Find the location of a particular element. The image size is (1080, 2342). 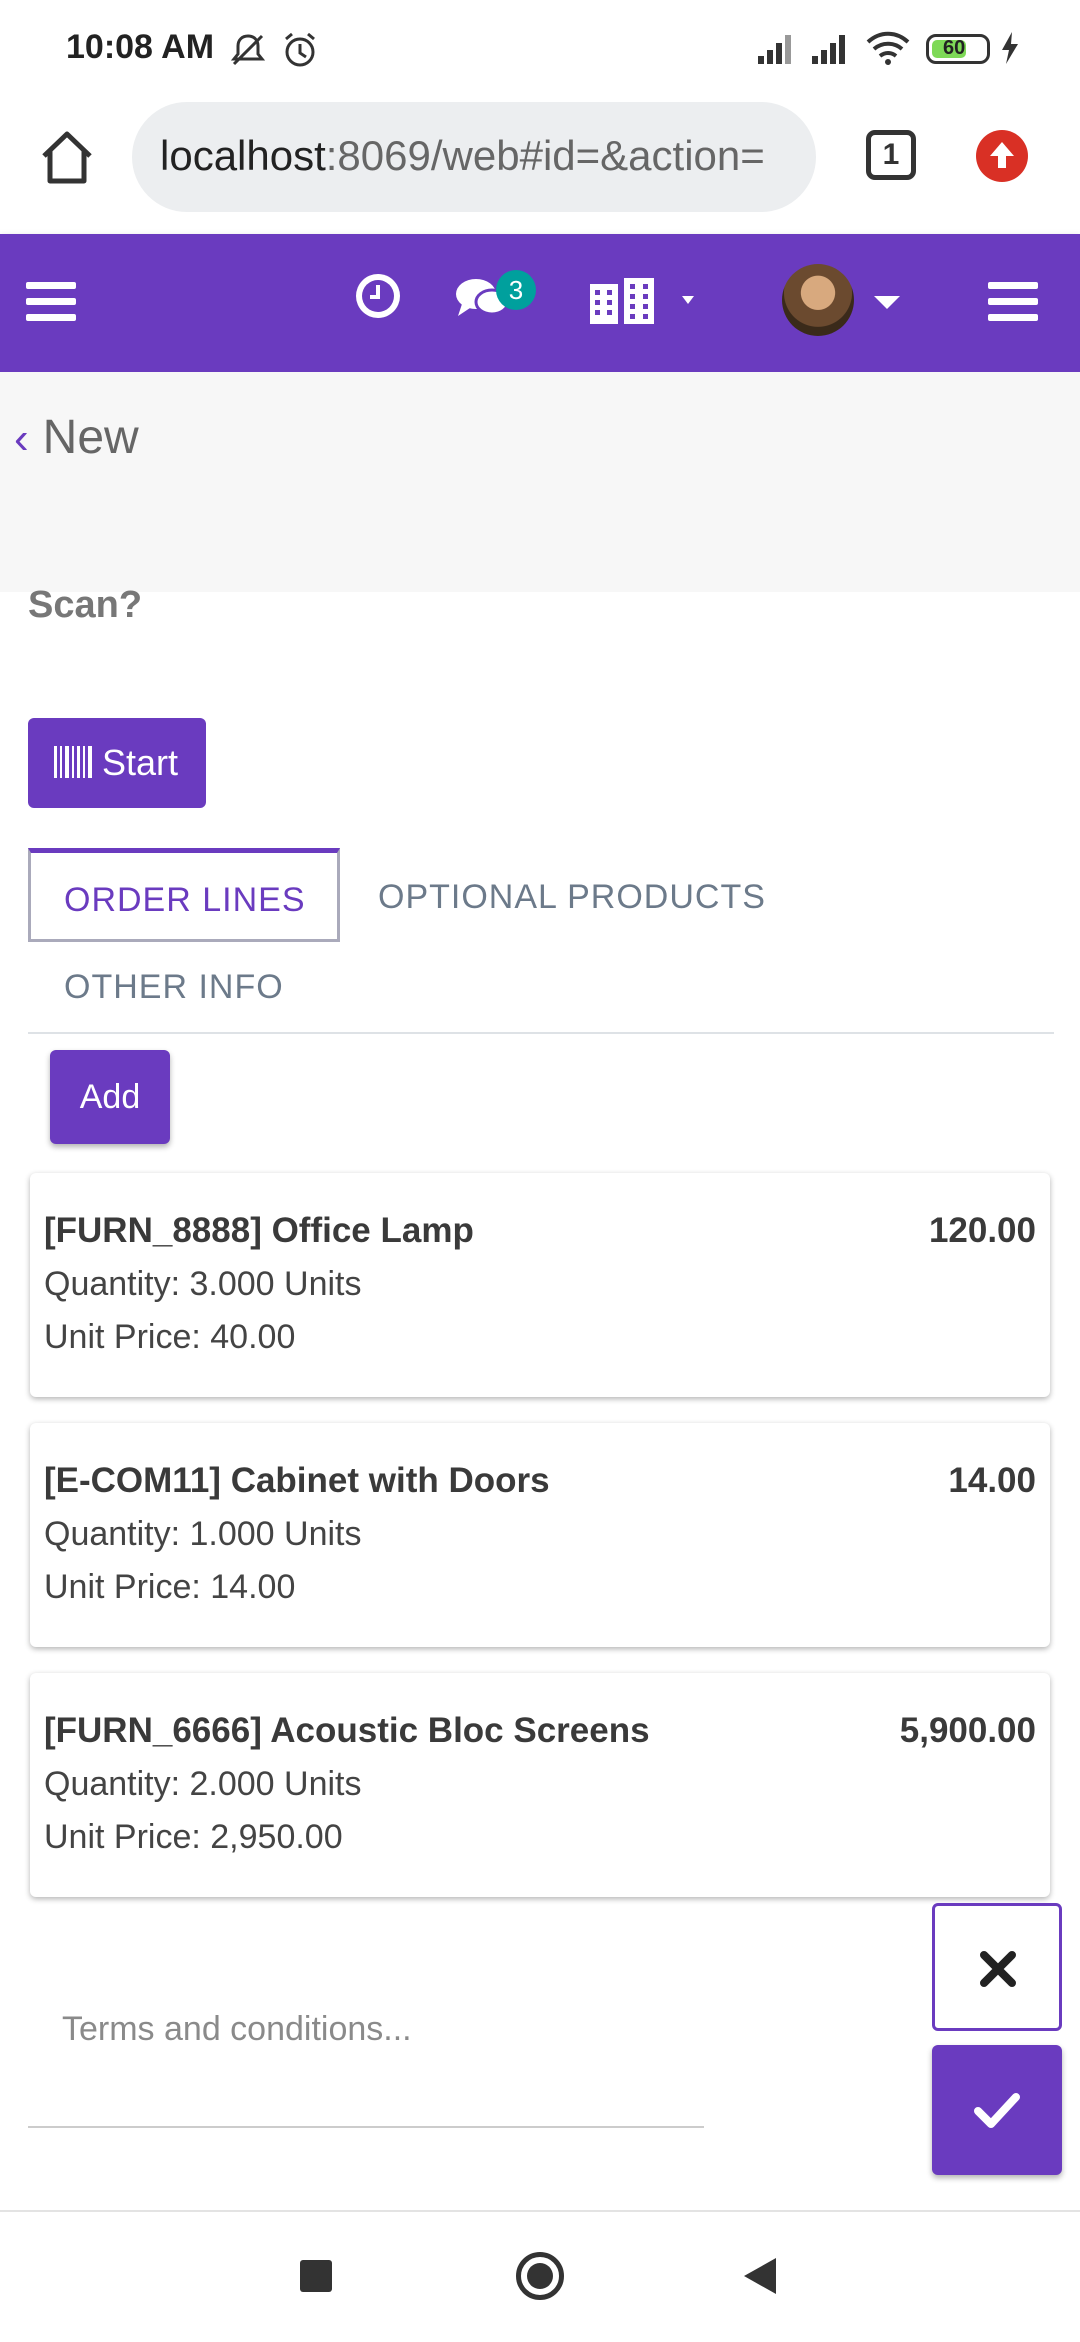

battery-icon: 60 is located at coordinates (958, 49).